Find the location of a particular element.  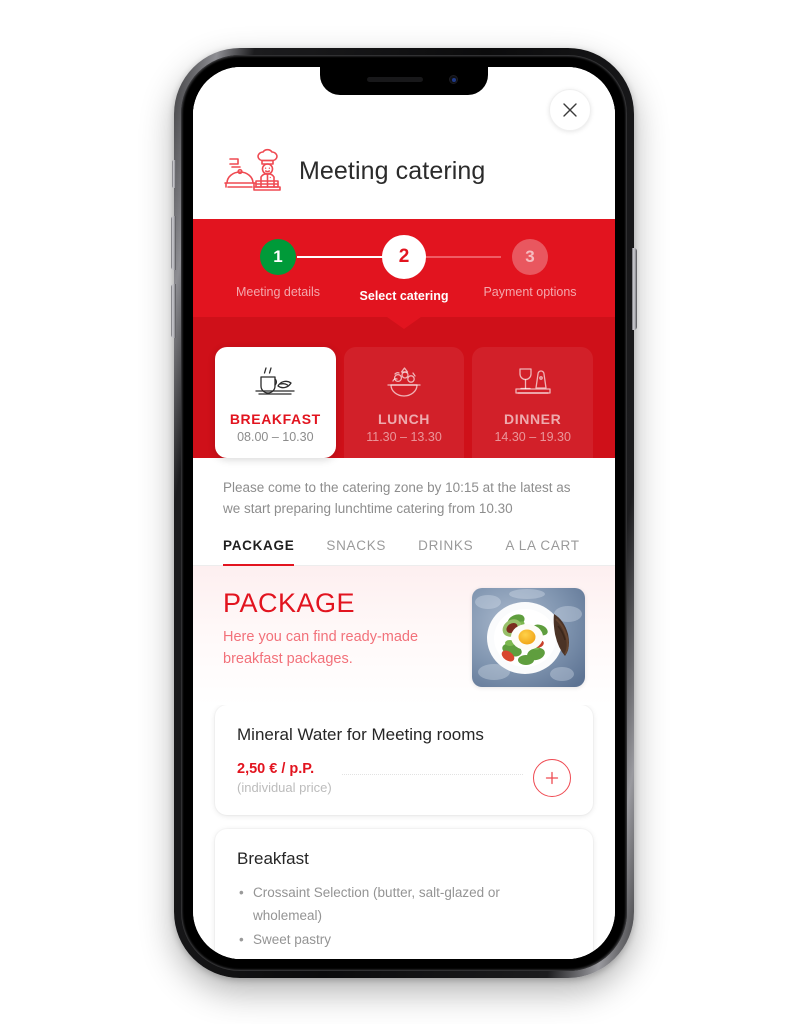

category-tabs: PACKAGE SNACKS DRINKS A LA CART is located at coordinates (404, 543).